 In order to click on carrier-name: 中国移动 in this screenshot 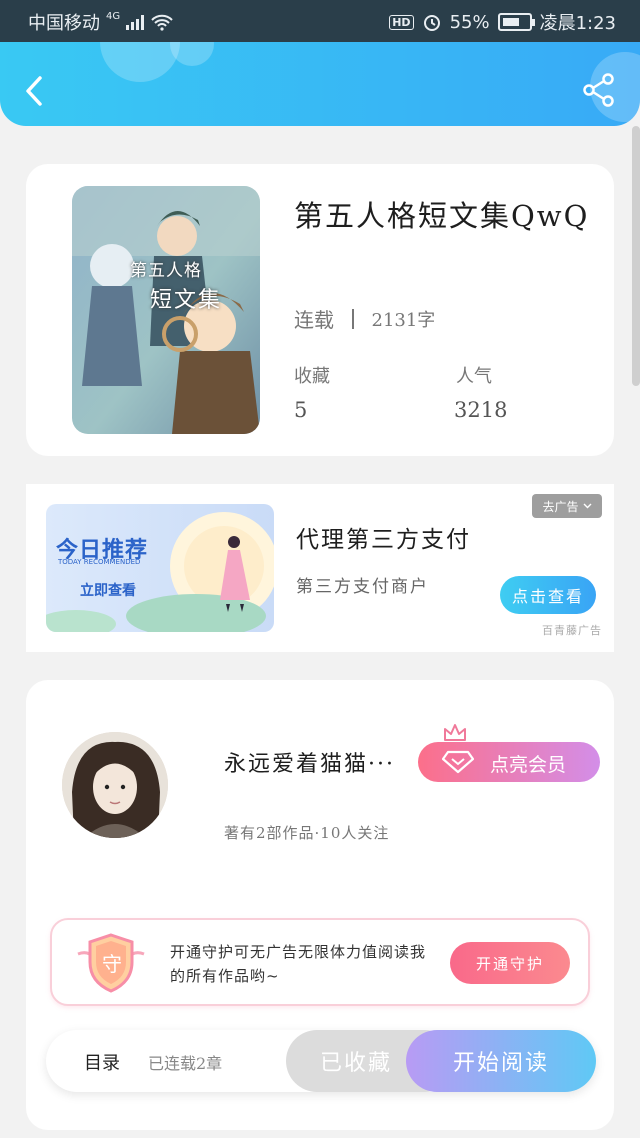, I will do `click(64, 23)`.